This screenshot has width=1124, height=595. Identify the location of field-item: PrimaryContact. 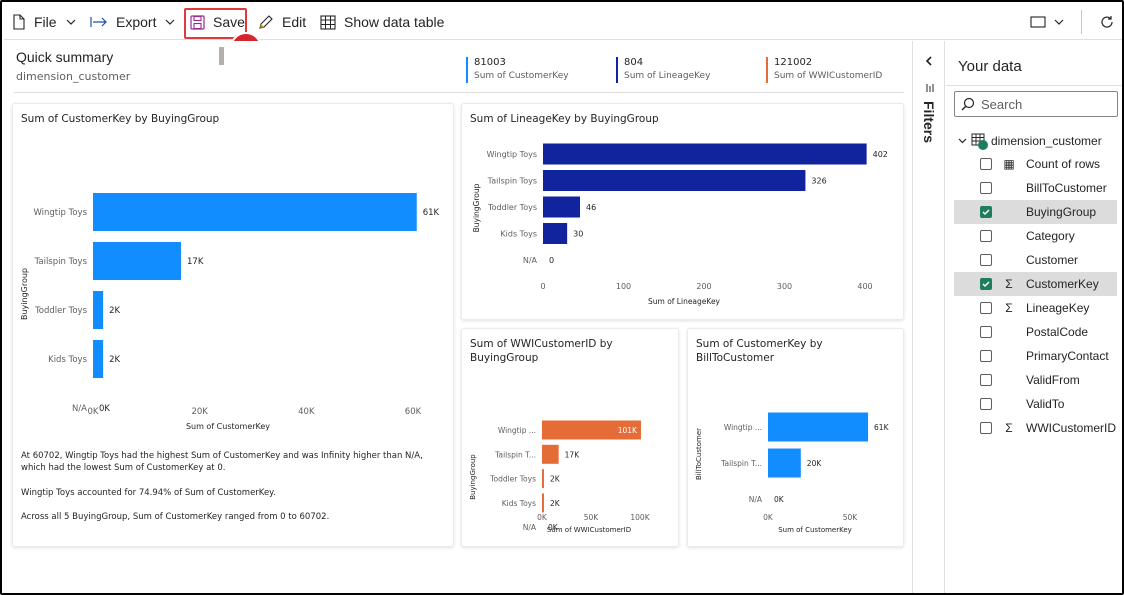
(1035, 356).